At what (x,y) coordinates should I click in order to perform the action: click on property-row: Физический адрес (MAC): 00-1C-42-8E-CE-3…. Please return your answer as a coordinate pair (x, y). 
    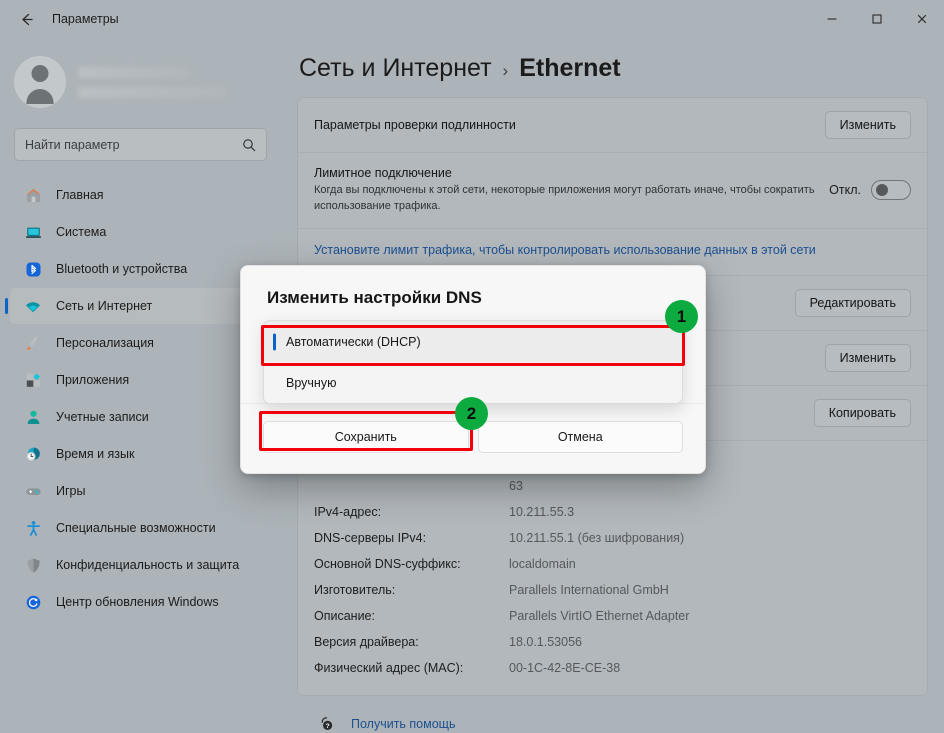
    Looking at the image, I should click on (612, 668).